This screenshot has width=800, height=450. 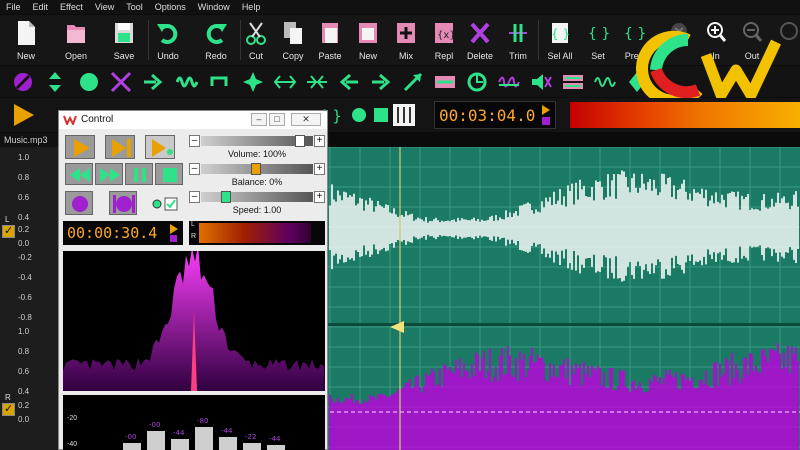 What do you see at coordinates (109, 174) in the screenshot?
I see `fast-forward-button` at bounding box center [109, 174].